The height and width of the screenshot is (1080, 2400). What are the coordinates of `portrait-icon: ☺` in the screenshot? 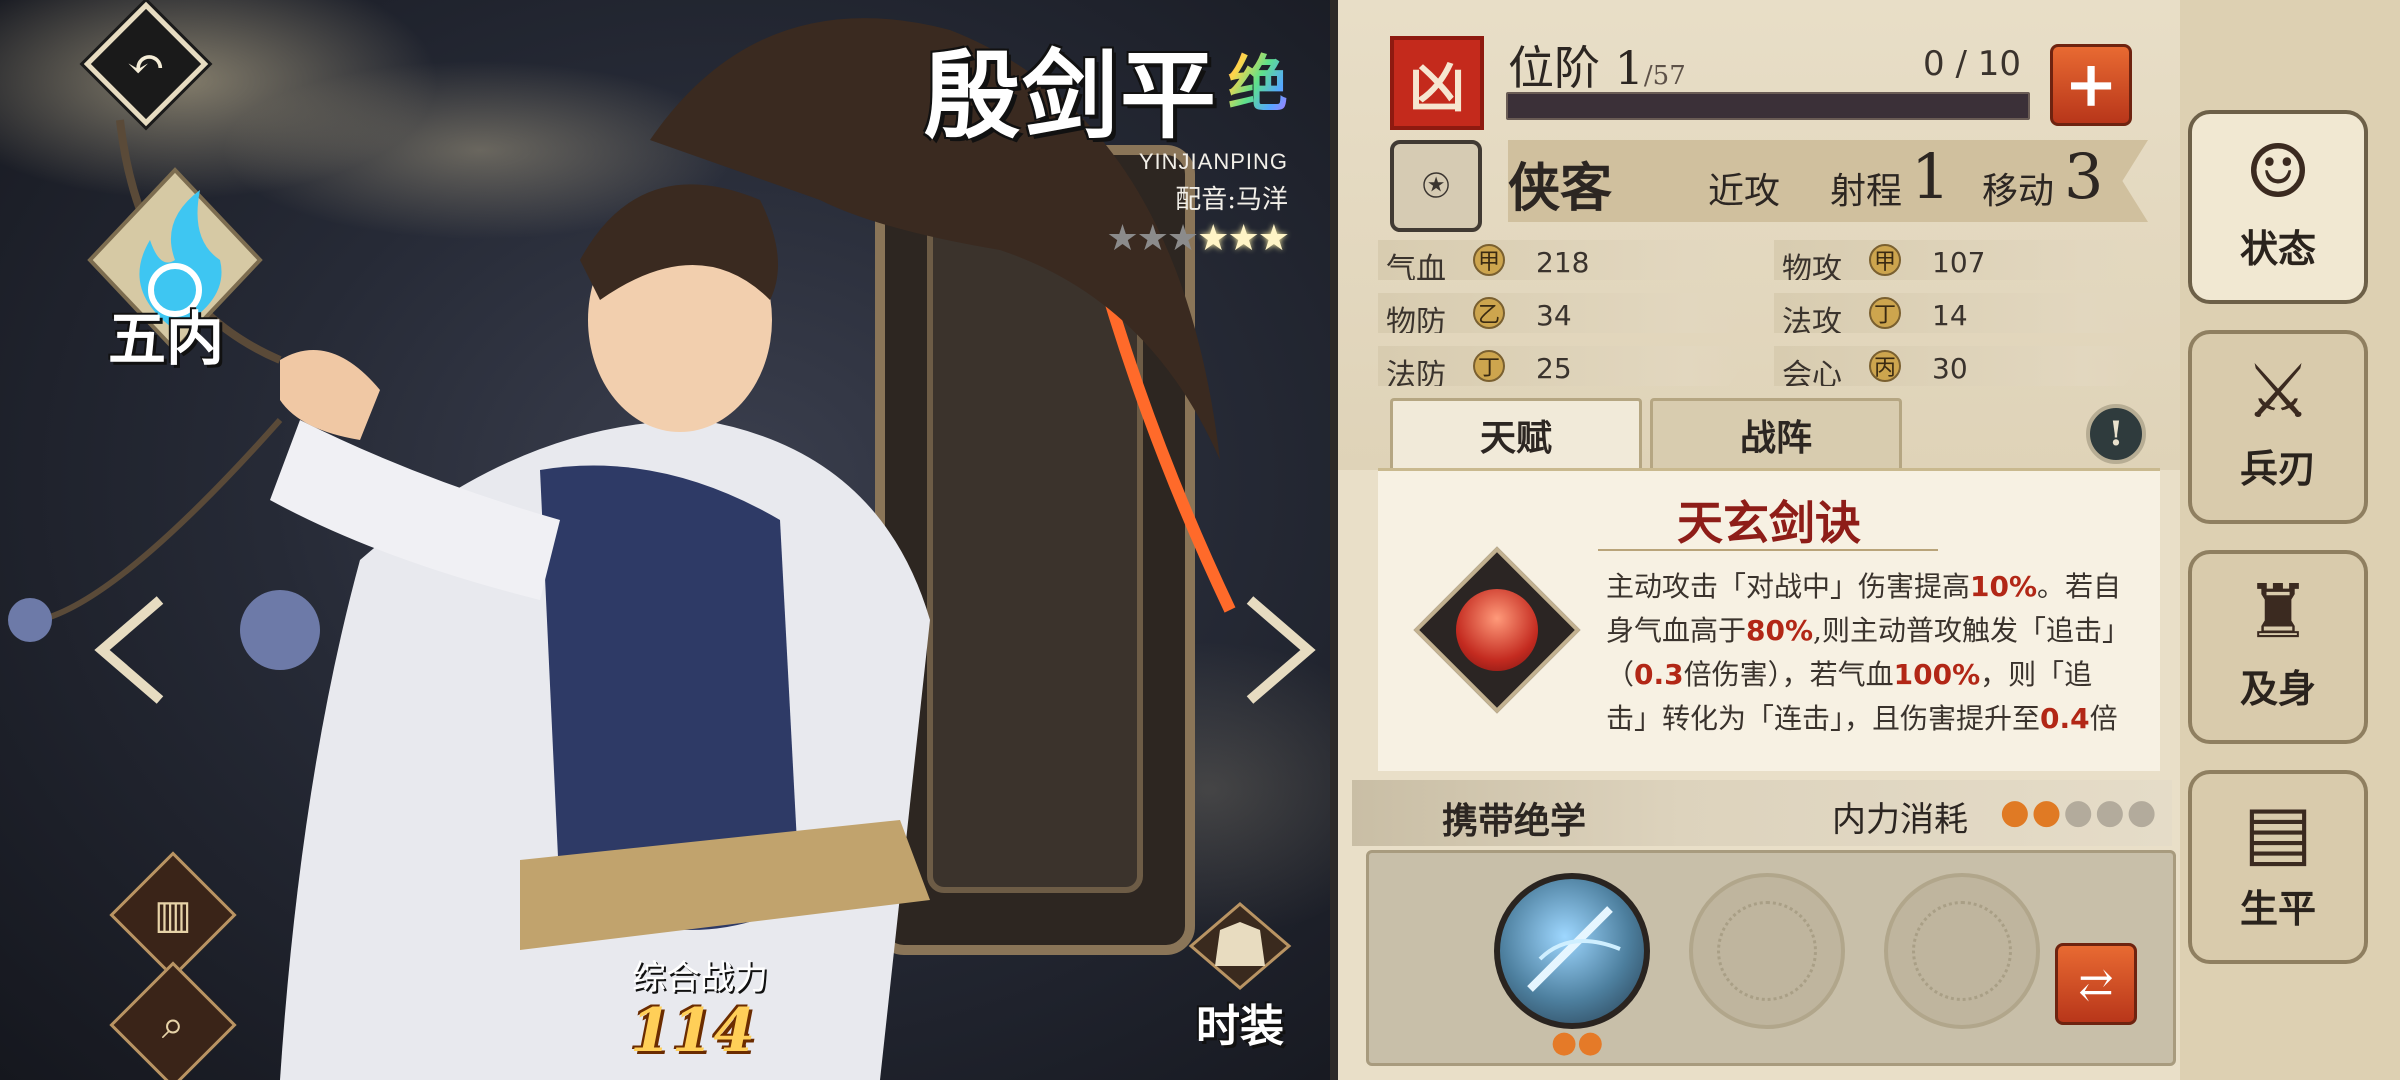 It's located at (2278, 172).